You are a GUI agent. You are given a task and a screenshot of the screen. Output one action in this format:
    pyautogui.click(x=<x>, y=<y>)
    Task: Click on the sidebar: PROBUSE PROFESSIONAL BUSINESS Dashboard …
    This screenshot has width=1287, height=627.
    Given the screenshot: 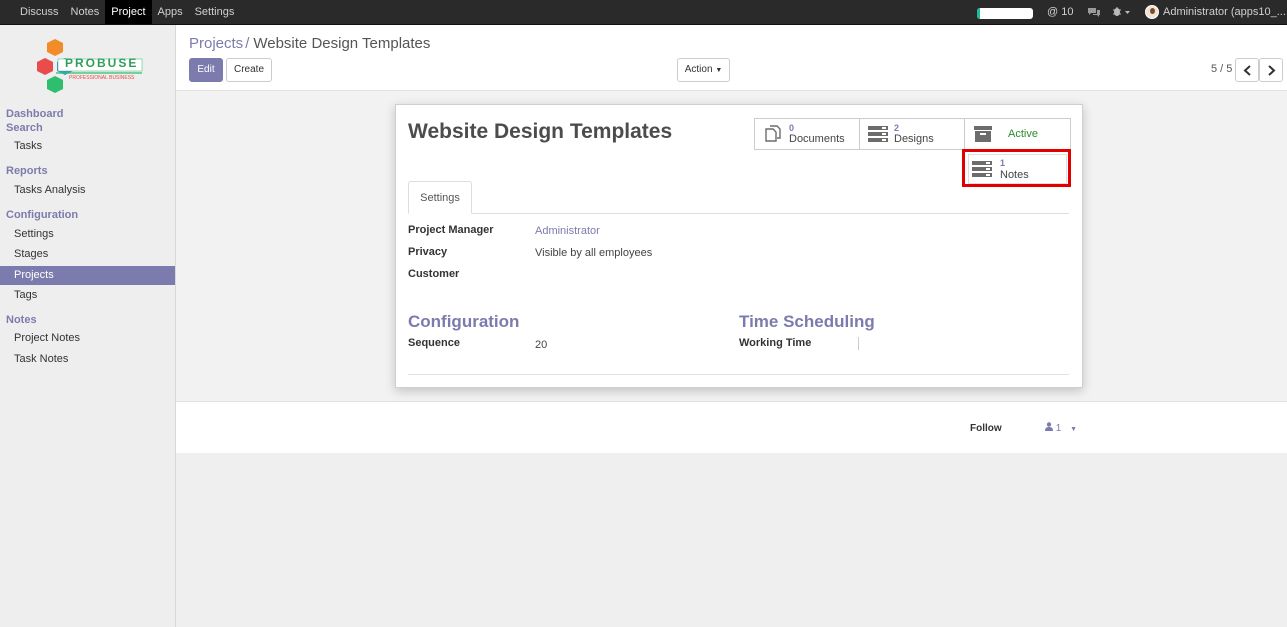 What is the action you would take?
    pyautogui.click(x=88, y=326)
    